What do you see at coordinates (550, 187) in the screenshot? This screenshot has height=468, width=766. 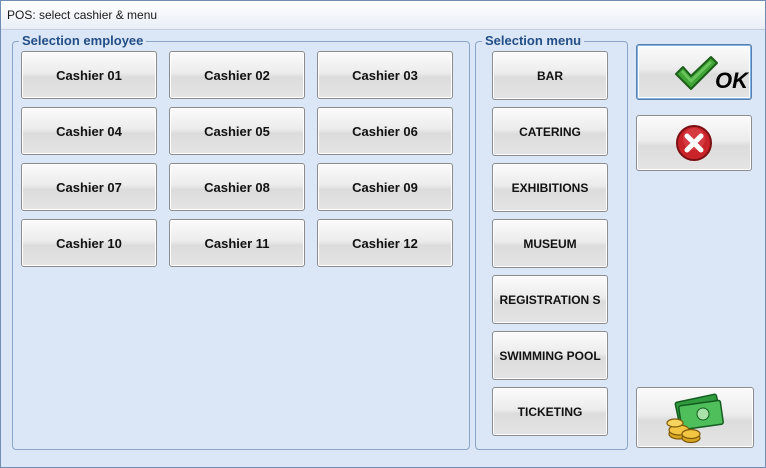 I see `menu-exhibitions-button: EXHIBITIONS` at bounding box center [550, 187].